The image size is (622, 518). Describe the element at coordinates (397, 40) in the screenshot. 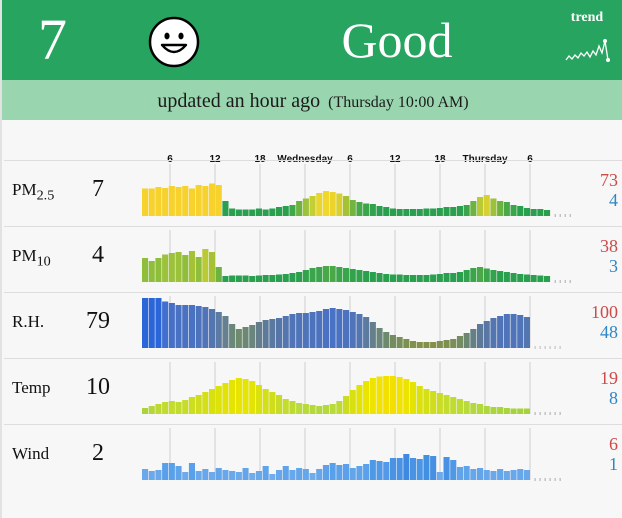

I see `status-label: Good` at that location.